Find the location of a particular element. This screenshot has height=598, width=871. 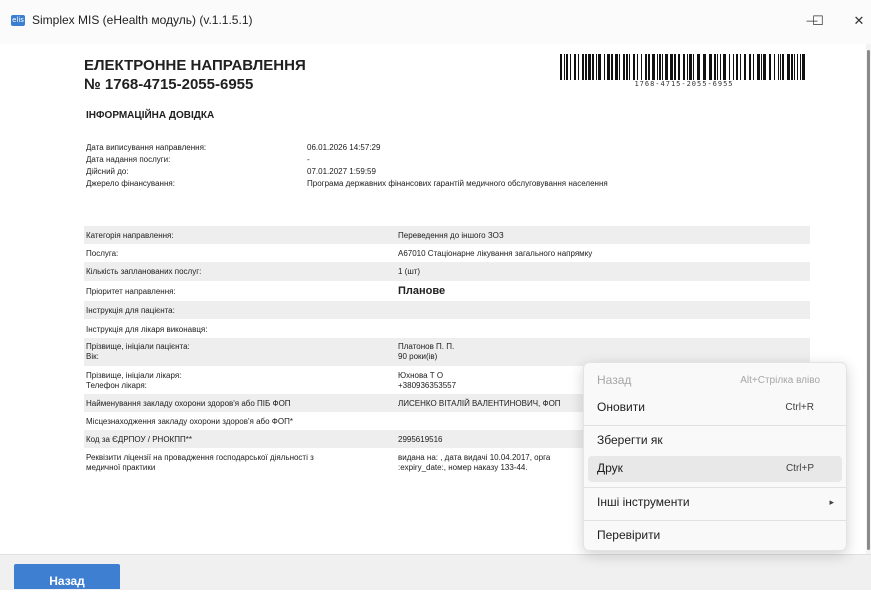

table-row: Інструкція для лікаря виконавця: is located at coordinates (447, 328).